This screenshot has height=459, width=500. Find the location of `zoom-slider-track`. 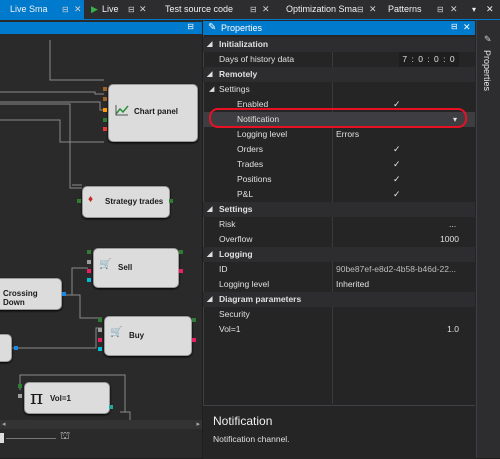

zoom-slider-track is located at coordinates (31, 438).